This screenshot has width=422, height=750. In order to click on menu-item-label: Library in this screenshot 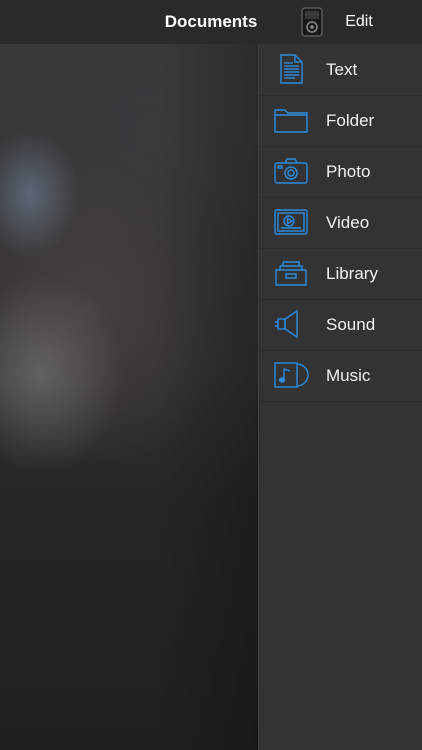, I will do `click(352, 273)`.